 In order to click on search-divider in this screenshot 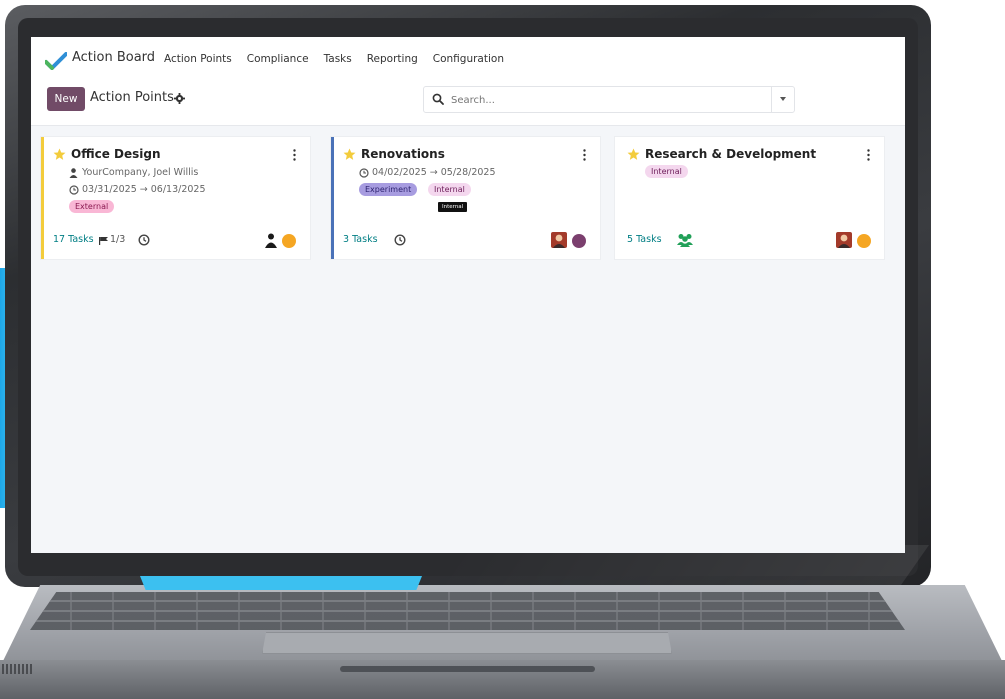, I will do `click(771, 99)`.